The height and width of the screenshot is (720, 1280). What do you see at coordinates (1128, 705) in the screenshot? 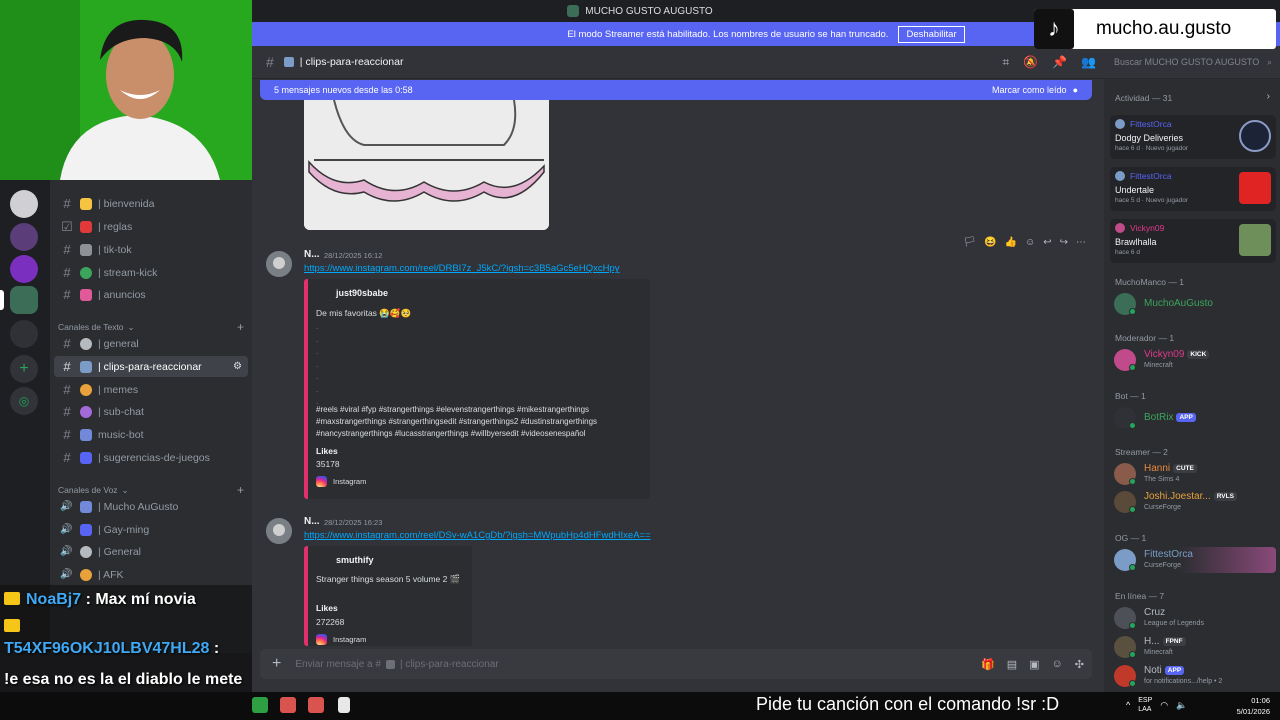
I see `chevron-up-icon: ^` at bounding box center [1128, 705].